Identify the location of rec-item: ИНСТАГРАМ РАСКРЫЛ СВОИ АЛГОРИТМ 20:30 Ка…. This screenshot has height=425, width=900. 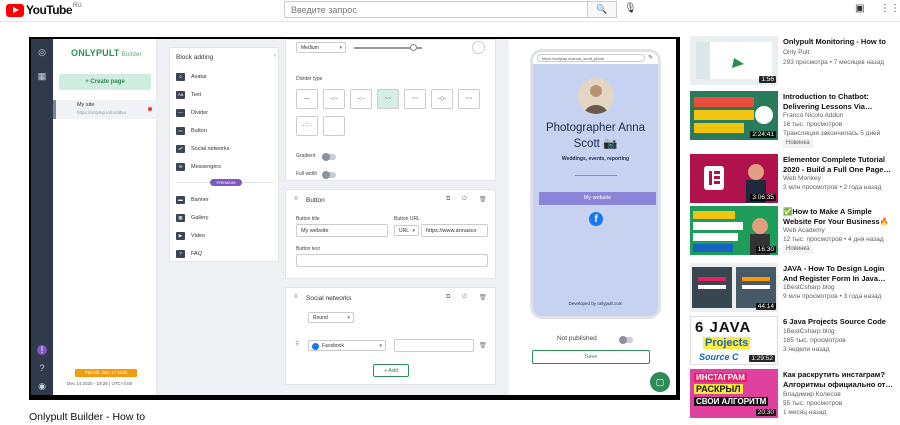
(795, 395).